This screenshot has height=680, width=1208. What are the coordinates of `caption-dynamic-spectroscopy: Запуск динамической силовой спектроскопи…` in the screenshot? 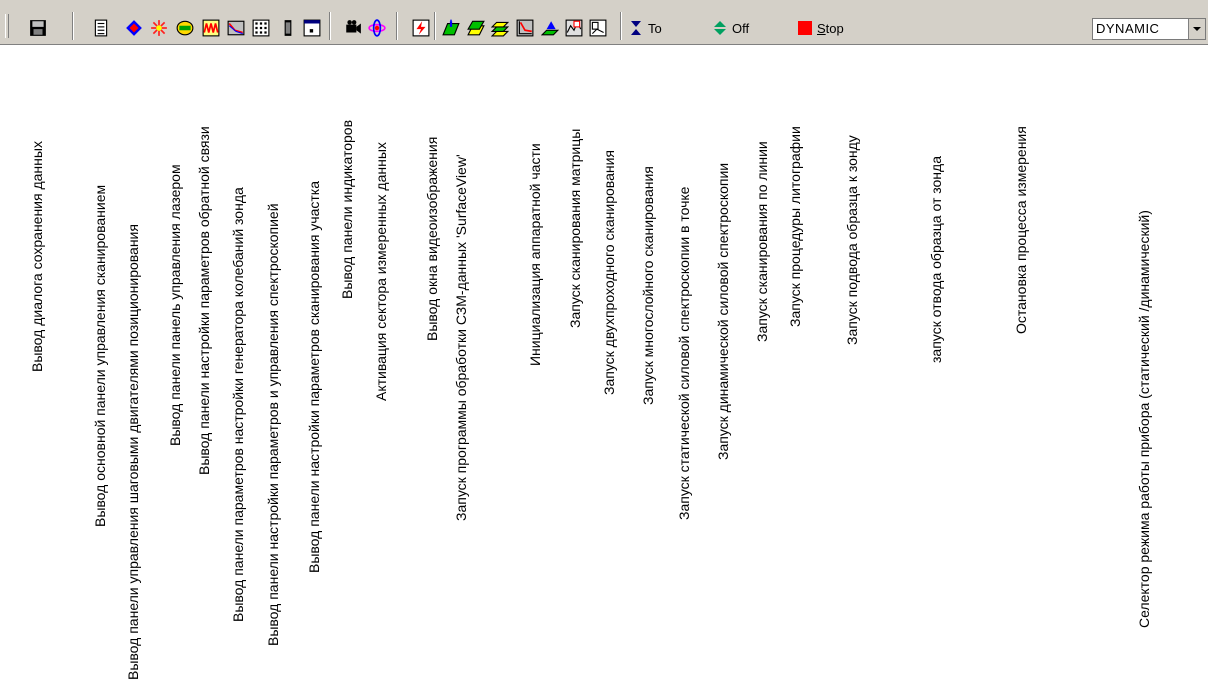 It's located at (723, 311).